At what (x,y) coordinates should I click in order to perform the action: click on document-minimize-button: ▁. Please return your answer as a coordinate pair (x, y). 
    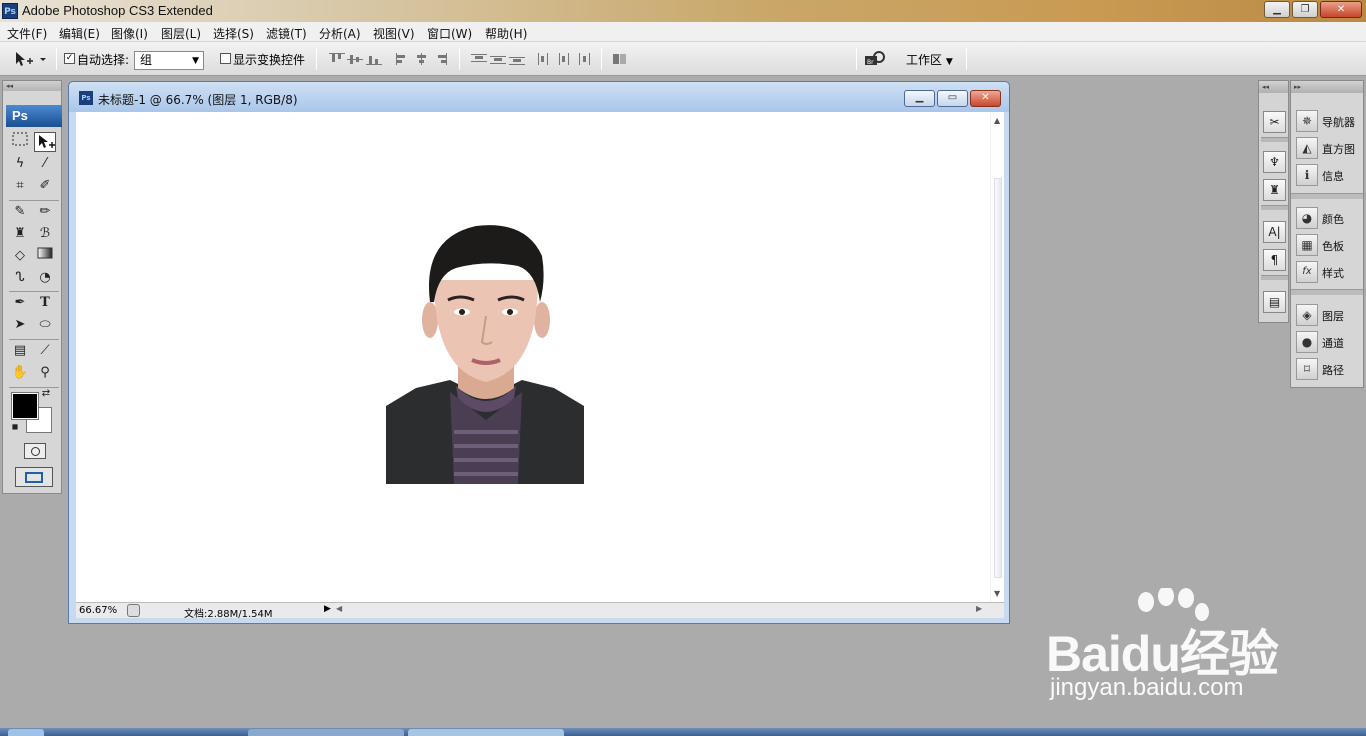
    Looking at the image, I should click on (919, 98).